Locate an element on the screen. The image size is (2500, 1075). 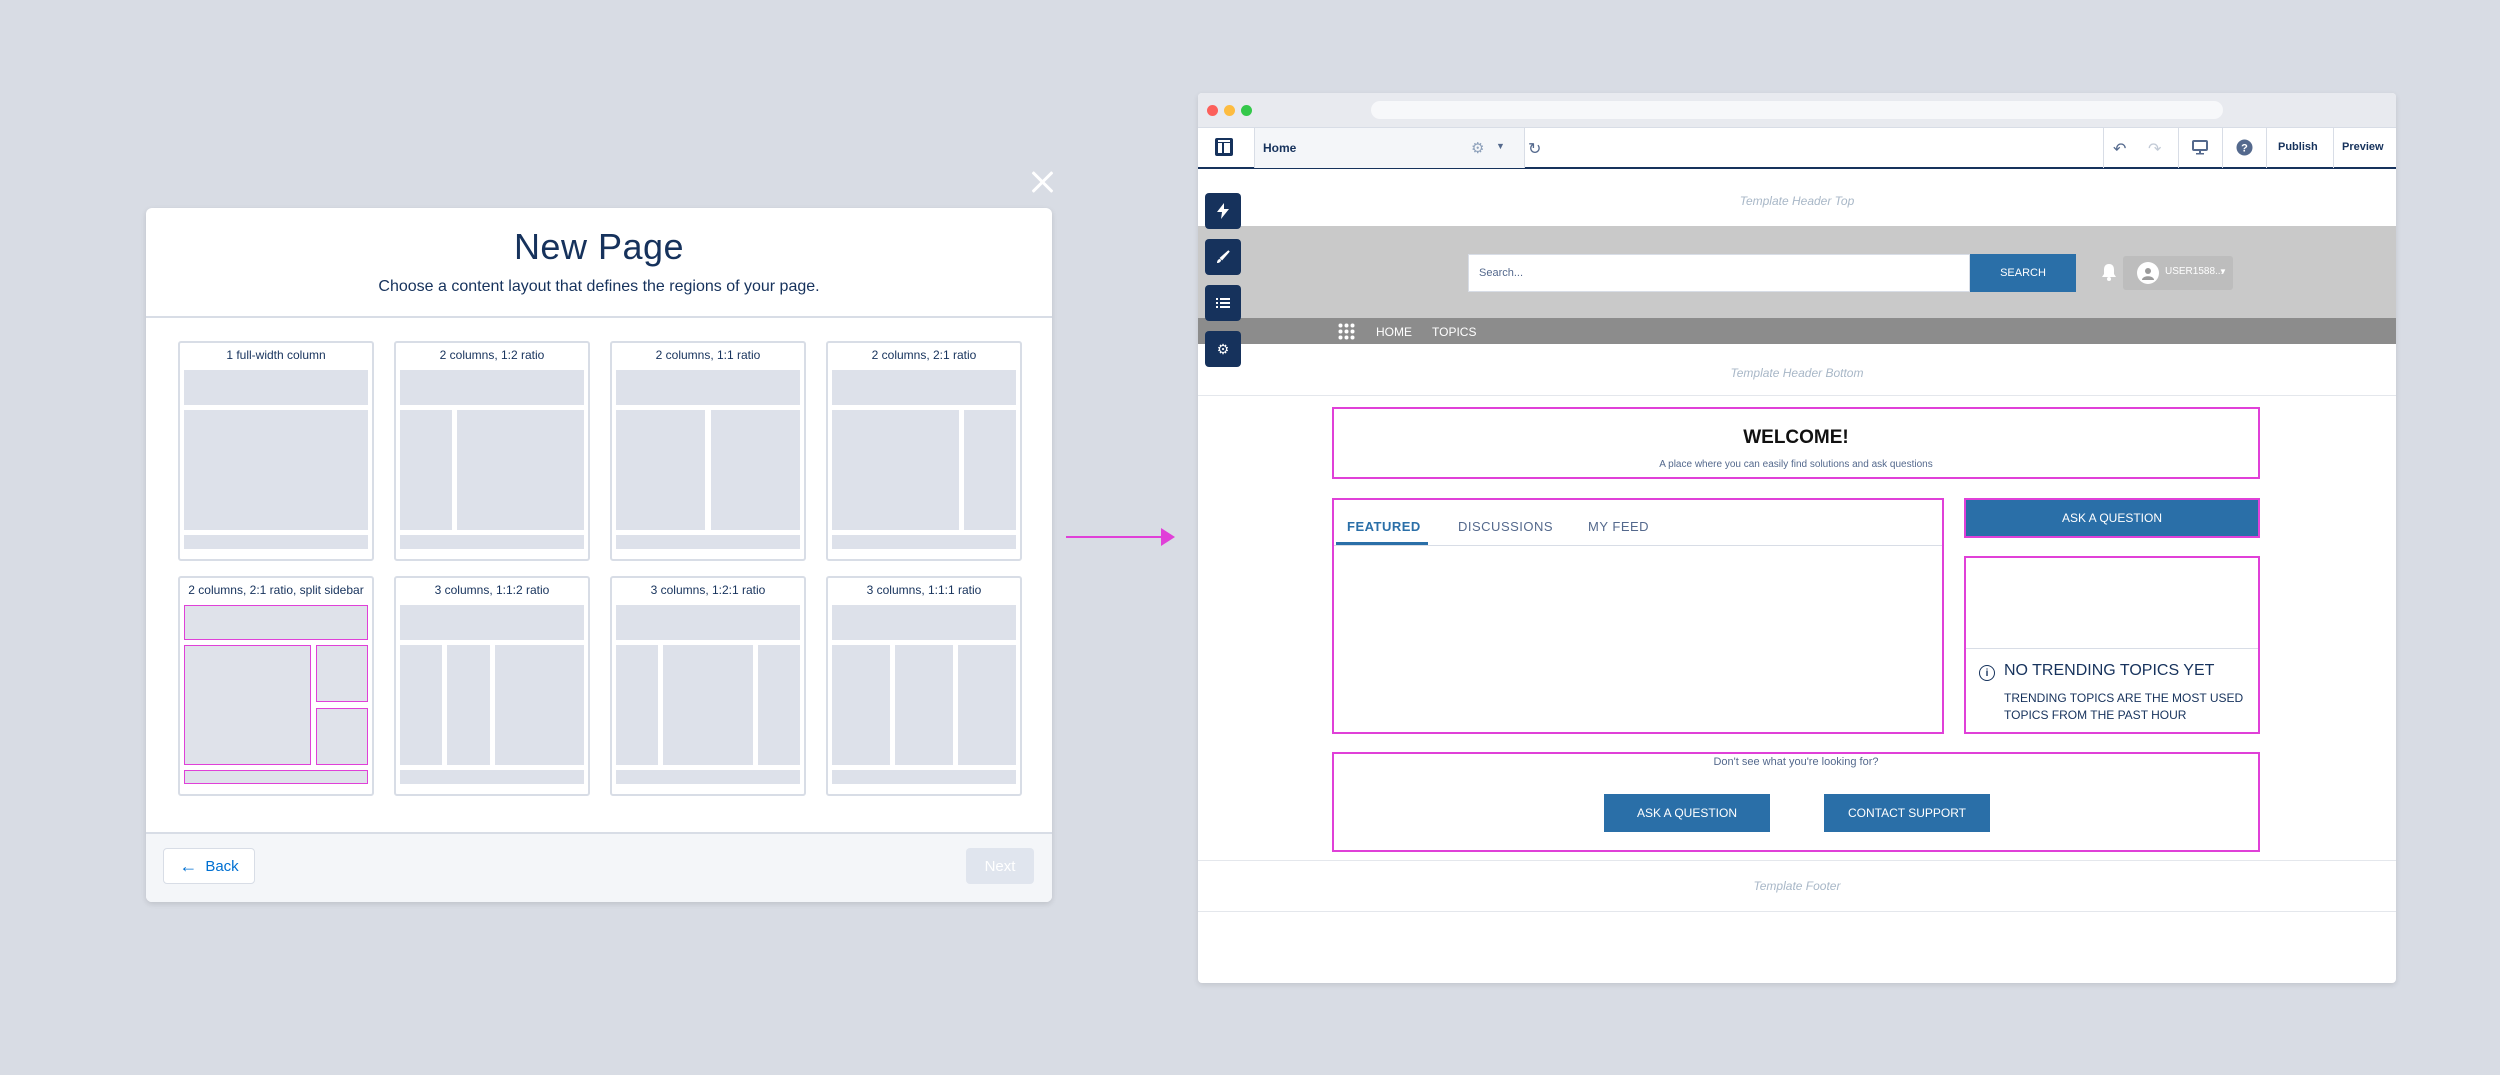
search-button: SEARCH is located at coordinates (2023, 273).